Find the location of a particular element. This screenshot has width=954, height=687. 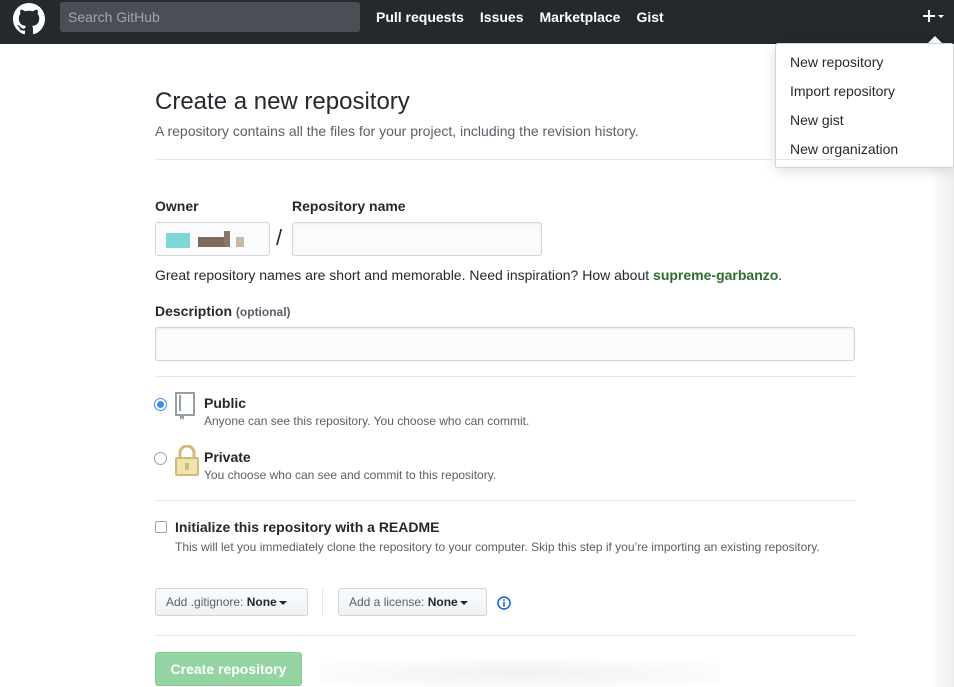

hint-period: . is located at coordinates (780, 275).